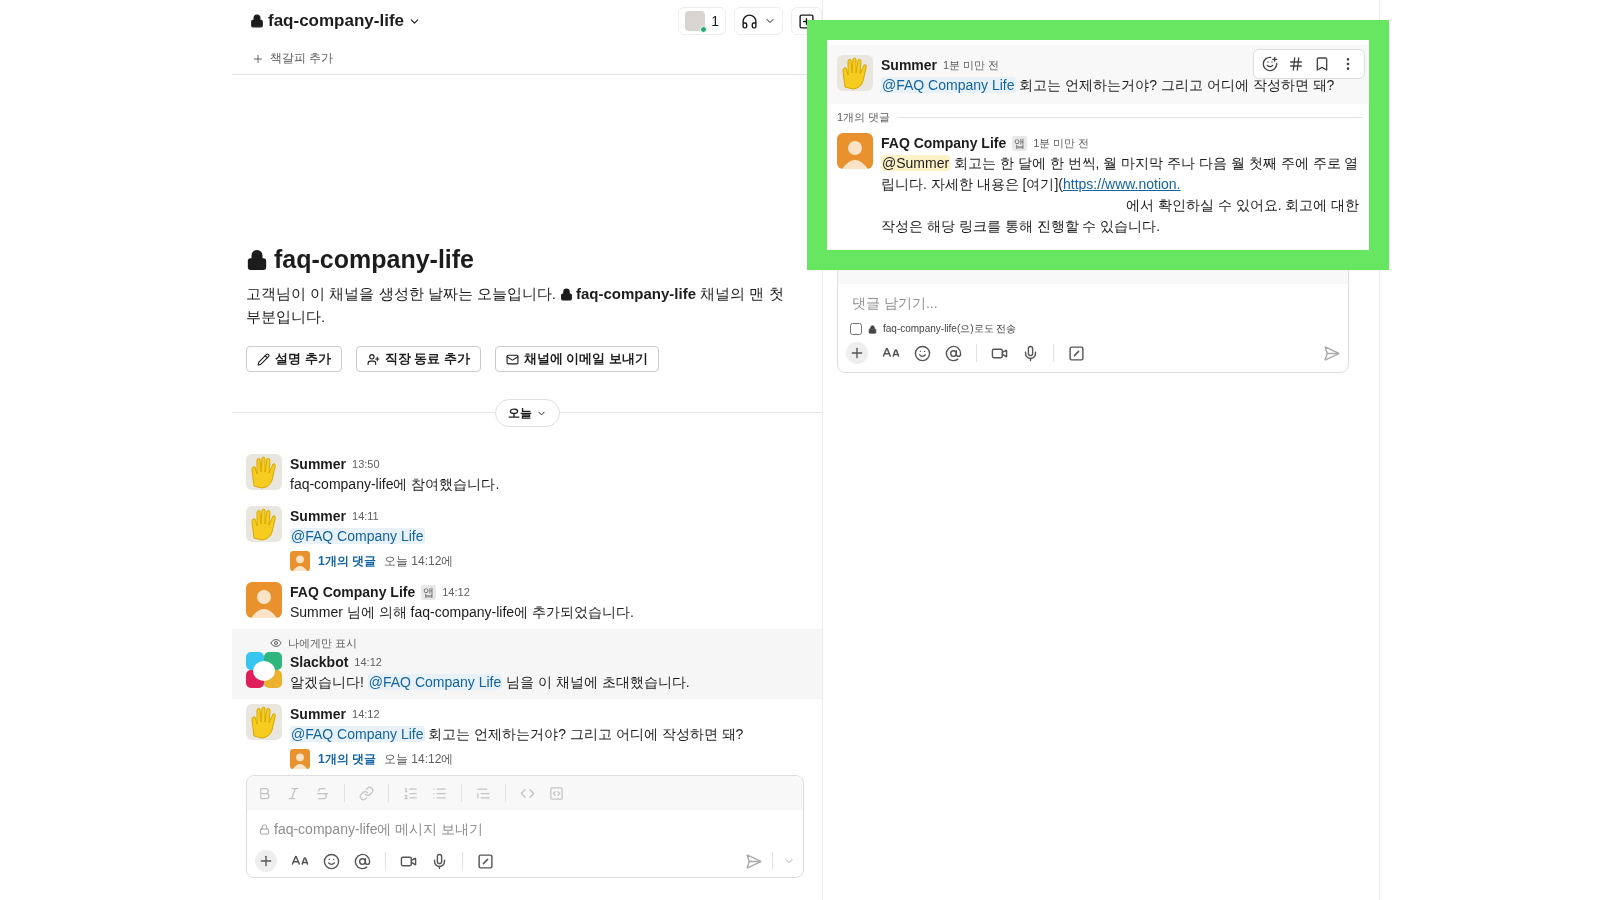 This screenshot has width=1600, height=900. I want to click on message-input: faq-company-life에 메시지 보내기, so click(531, 829).